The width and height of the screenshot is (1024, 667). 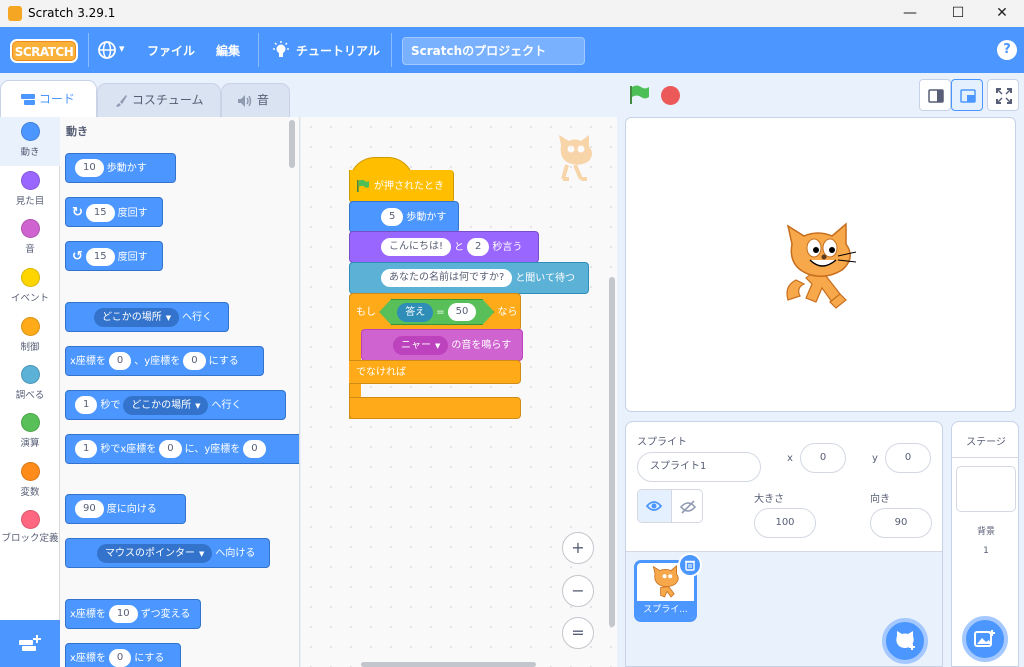 I want to click on size-input: 100, so click(x=785, y=523).